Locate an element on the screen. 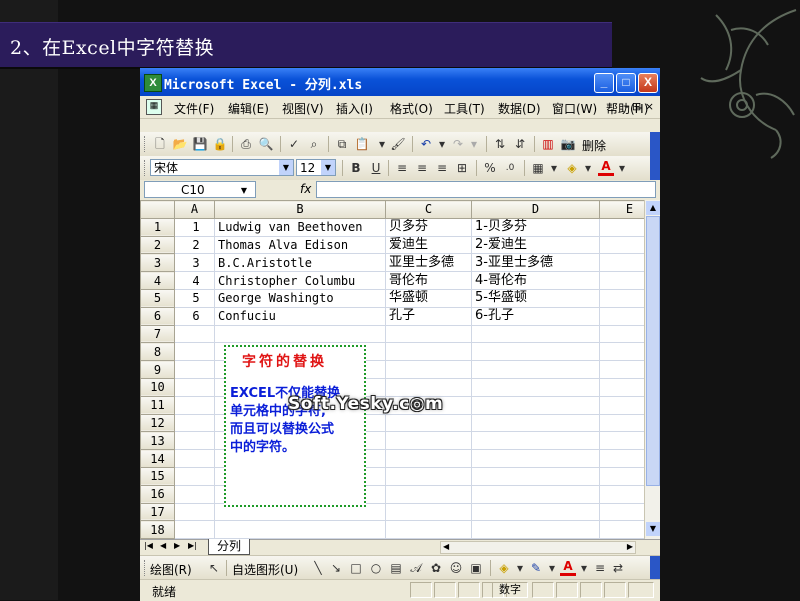 This screenshot has width=800, height=601. next-sheet-icon: ▶ is located at coordinates (177, 545).